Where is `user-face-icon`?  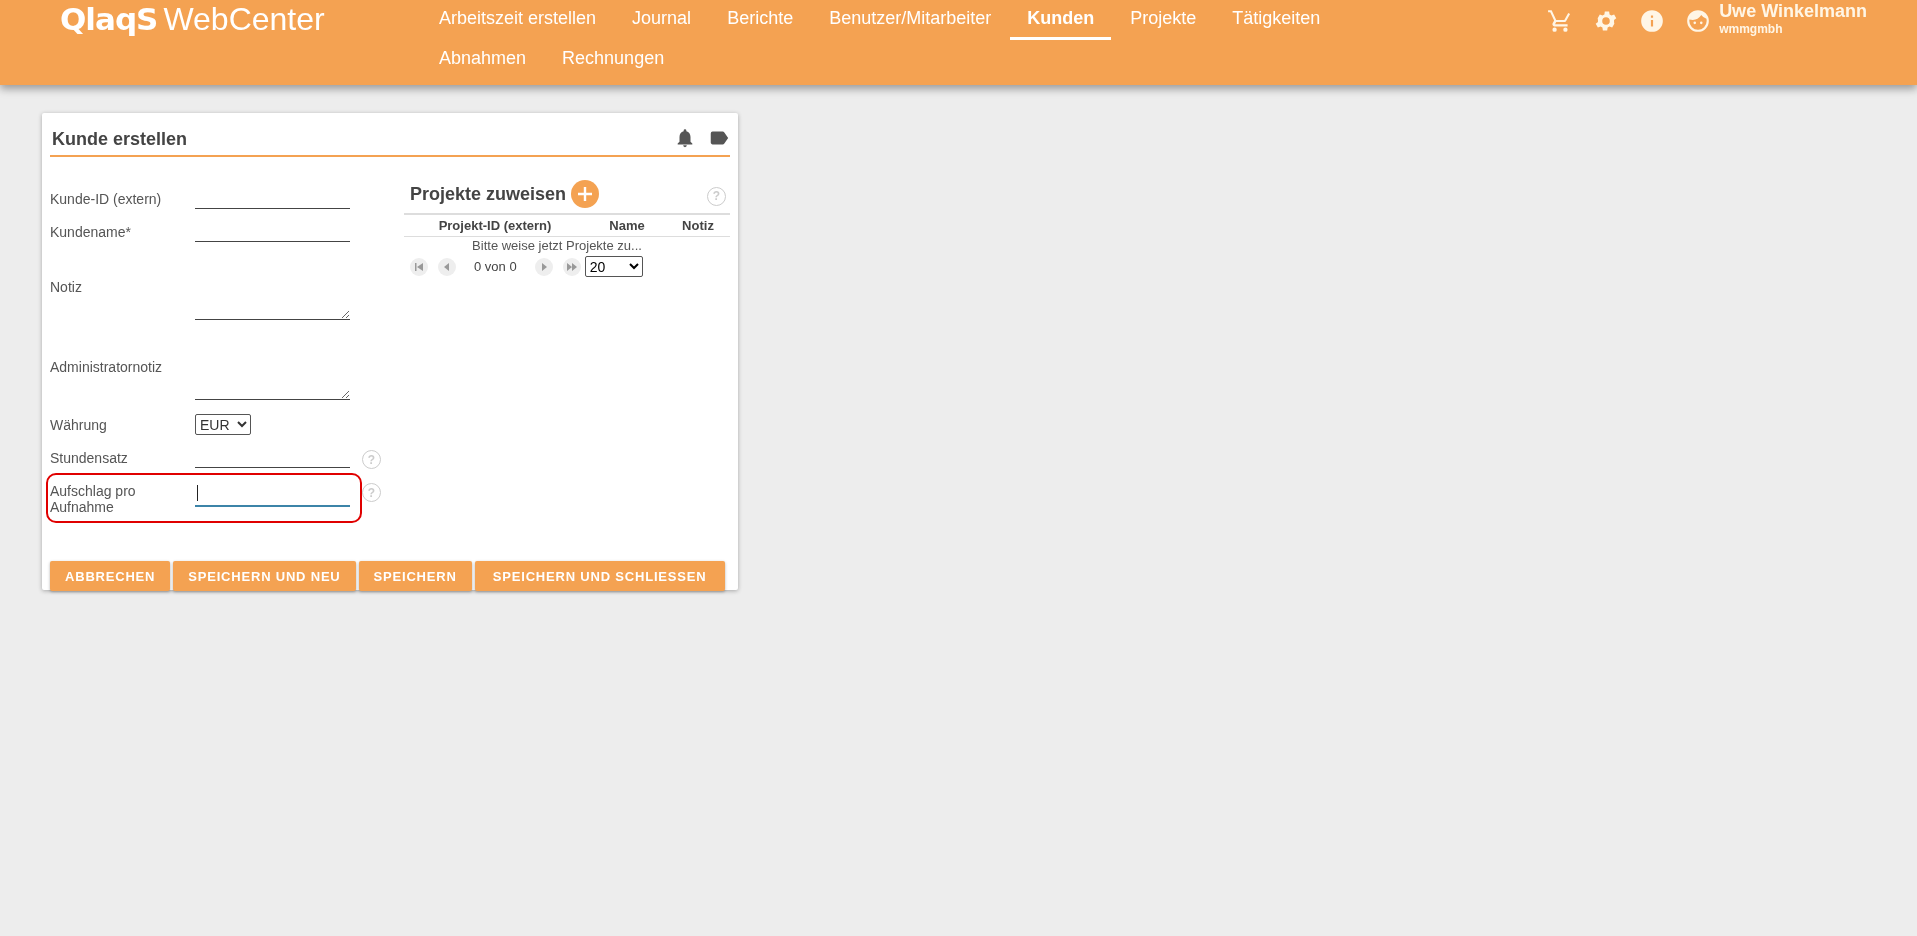
user-face-icon is located at coordinates (1698, 21).